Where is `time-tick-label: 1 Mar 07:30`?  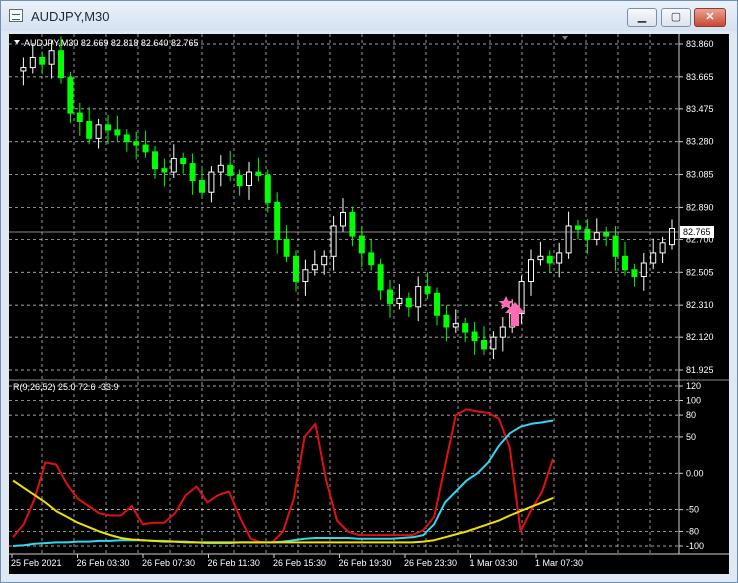 time-tick-label: 1 Mar 07:30 is located at coordinates (559, 563).